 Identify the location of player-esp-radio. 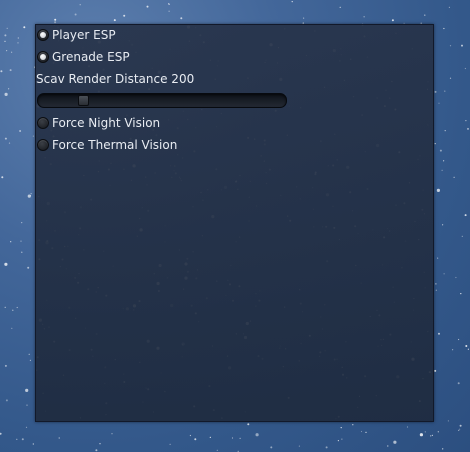
(43, 35).